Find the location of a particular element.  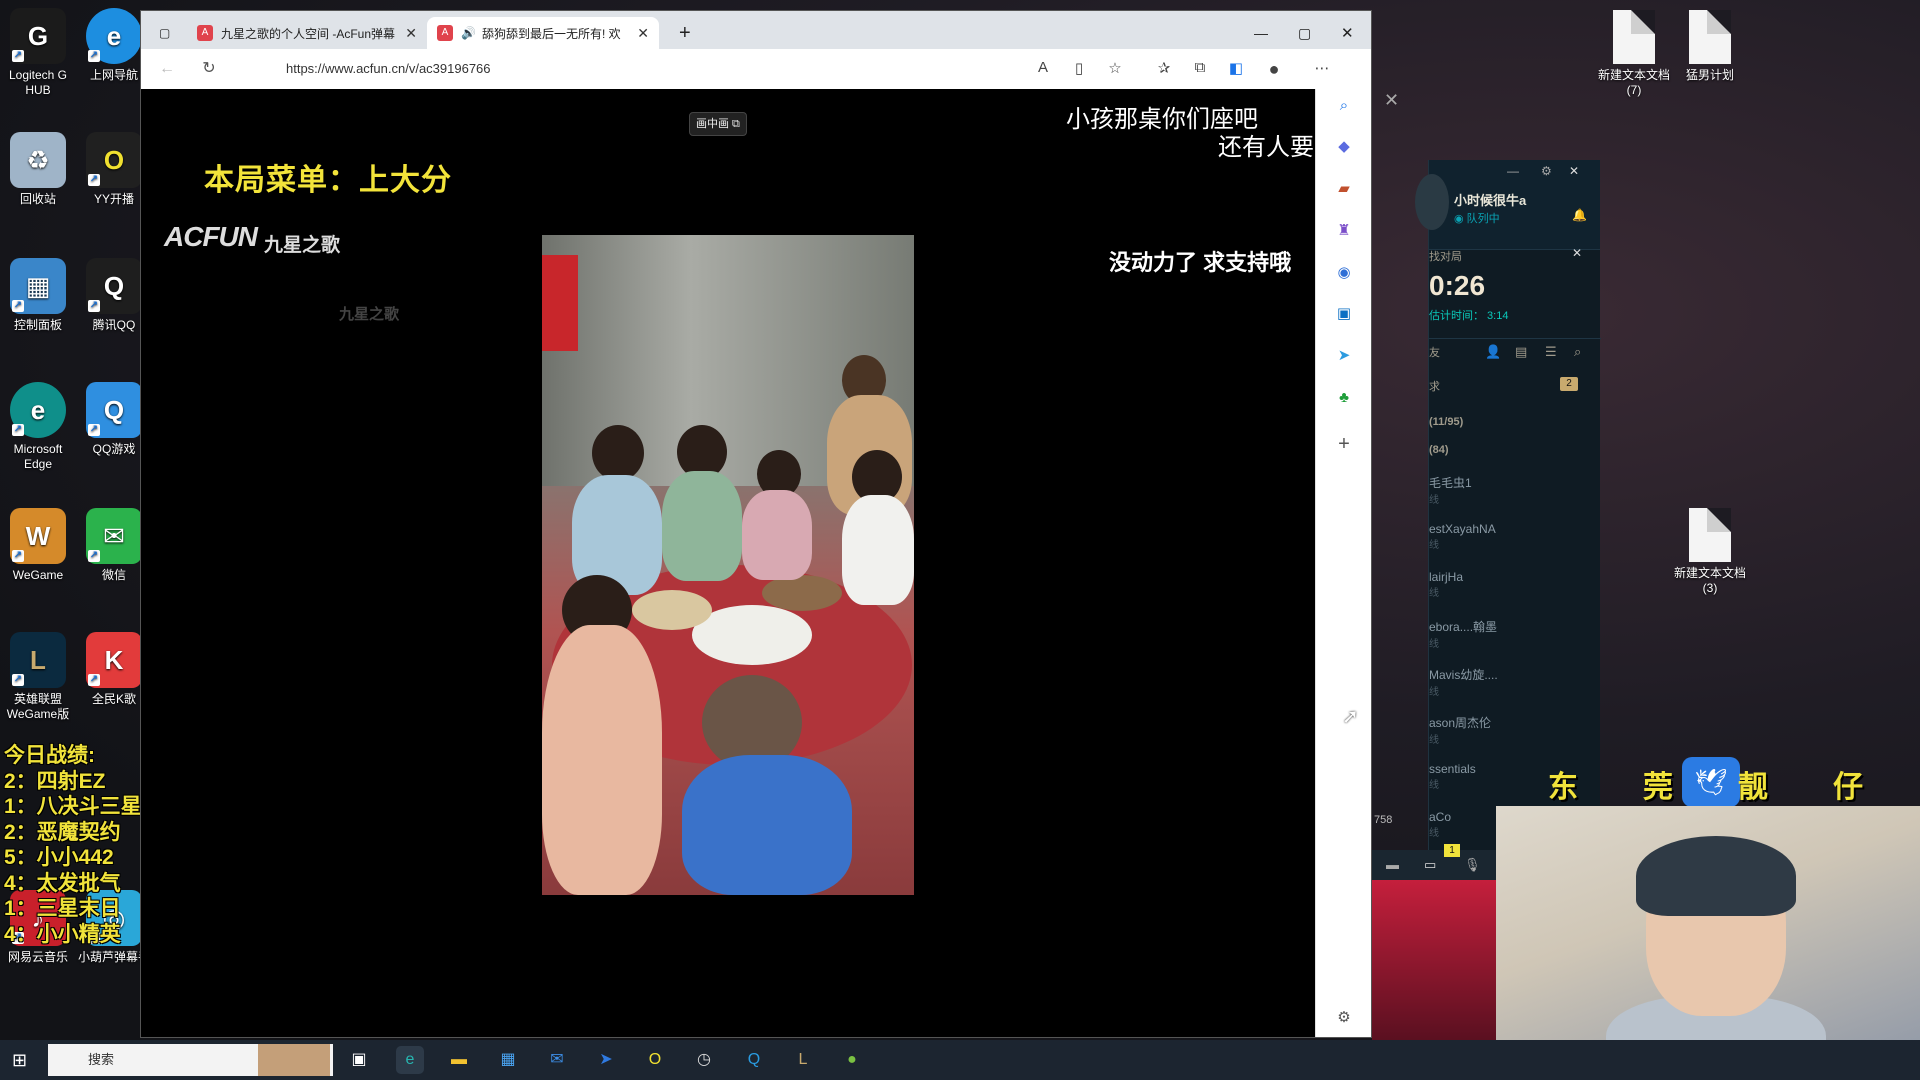

bird-app-icon: ➤ is located at coordinates (606, 1060).